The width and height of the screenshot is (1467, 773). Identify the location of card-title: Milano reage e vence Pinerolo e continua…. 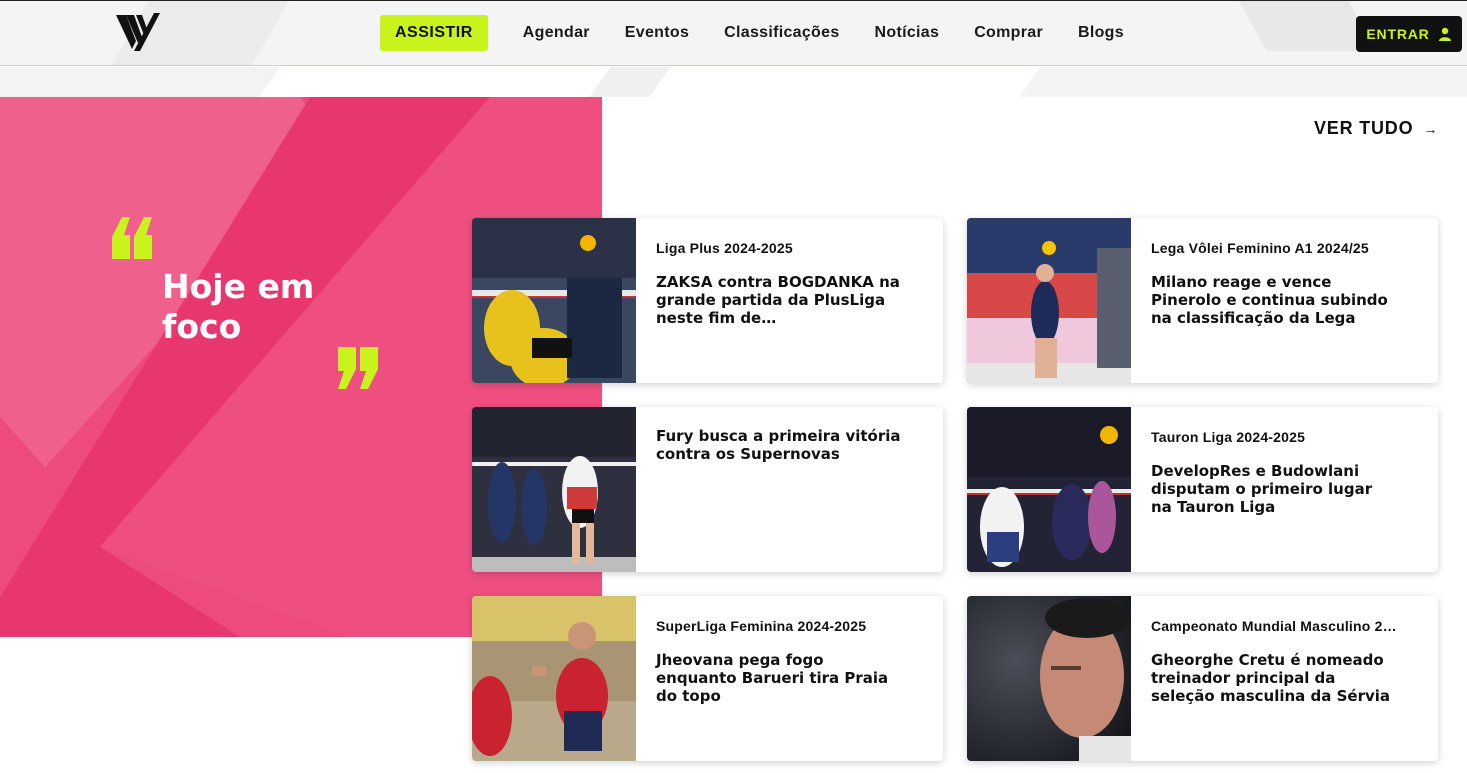
(1269, 300).